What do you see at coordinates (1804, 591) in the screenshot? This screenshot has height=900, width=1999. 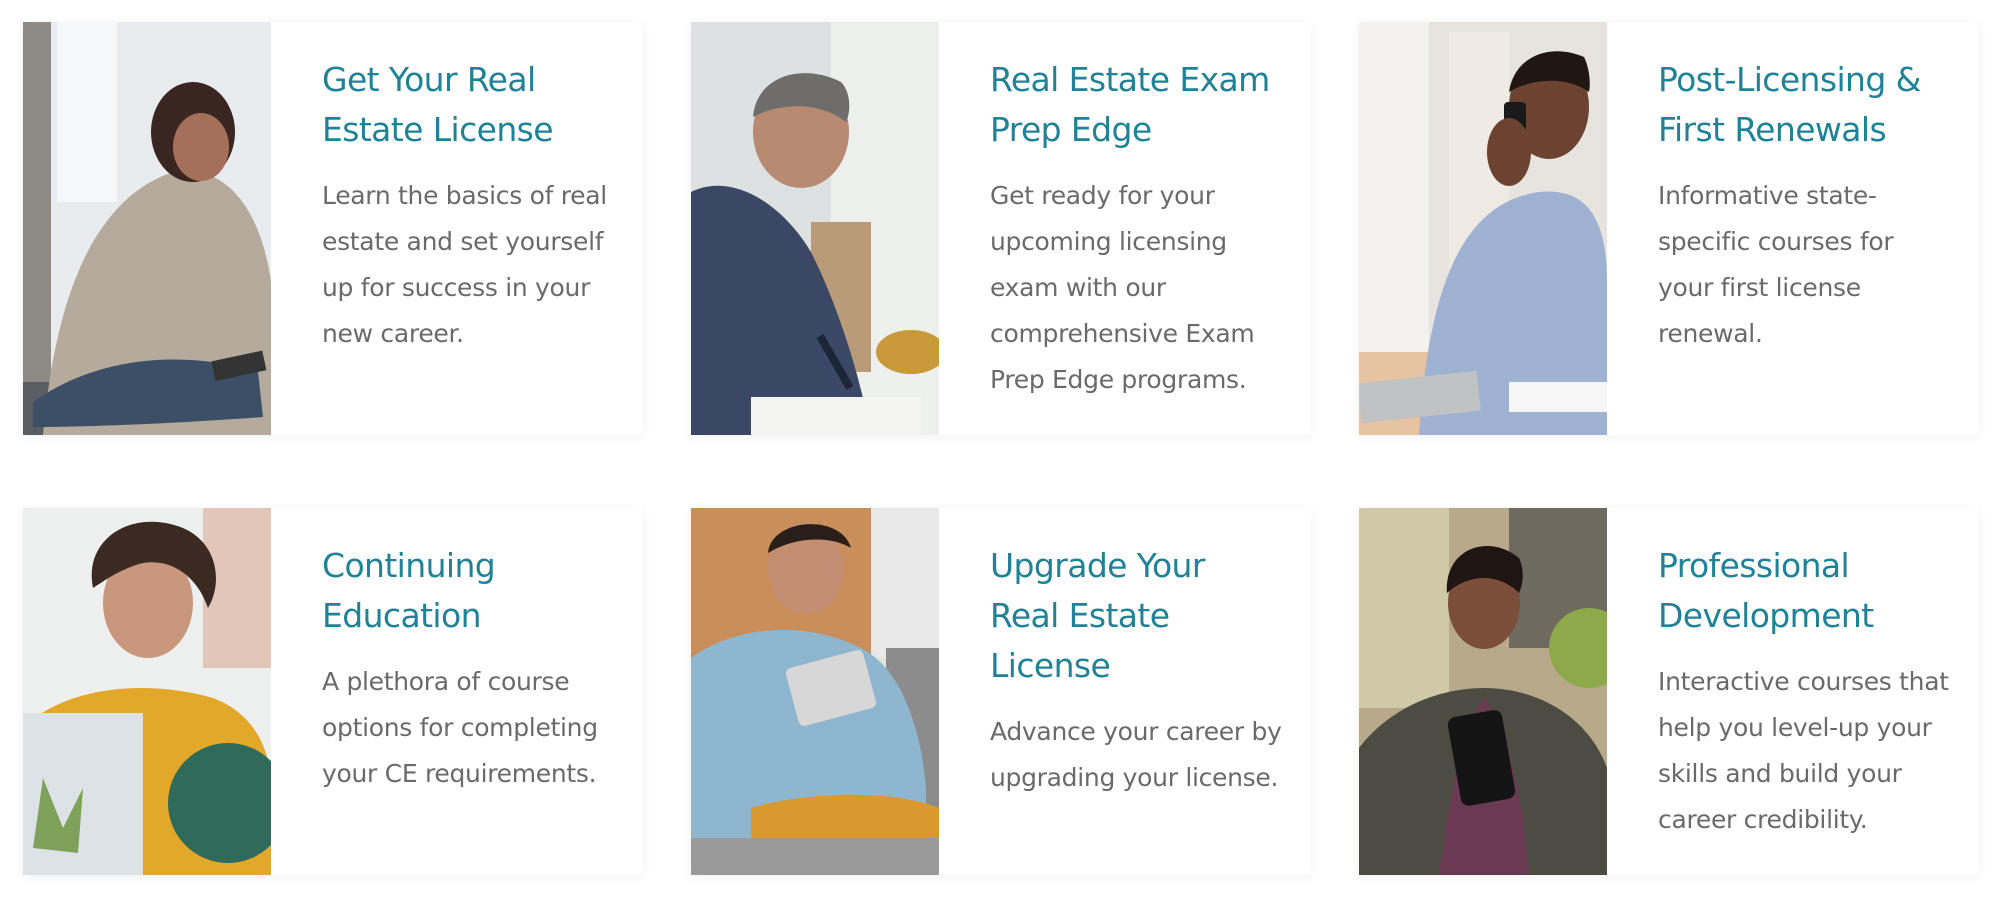 I see `card-title: Professional Development` at bounding box center [1804, 591].